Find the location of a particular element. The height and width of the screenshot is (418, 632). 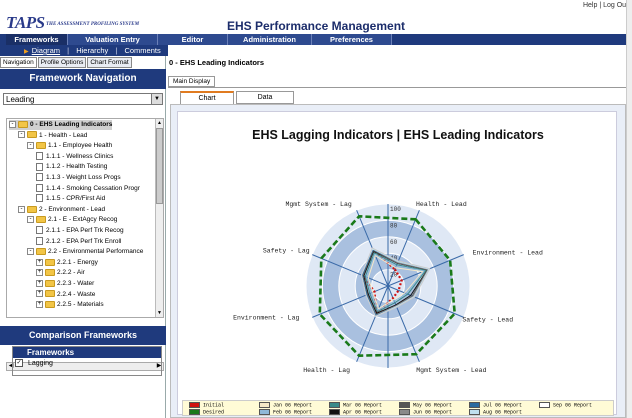

tree-node: - 0 - EHS Leading Indicators is located at coordinates (61, 125).